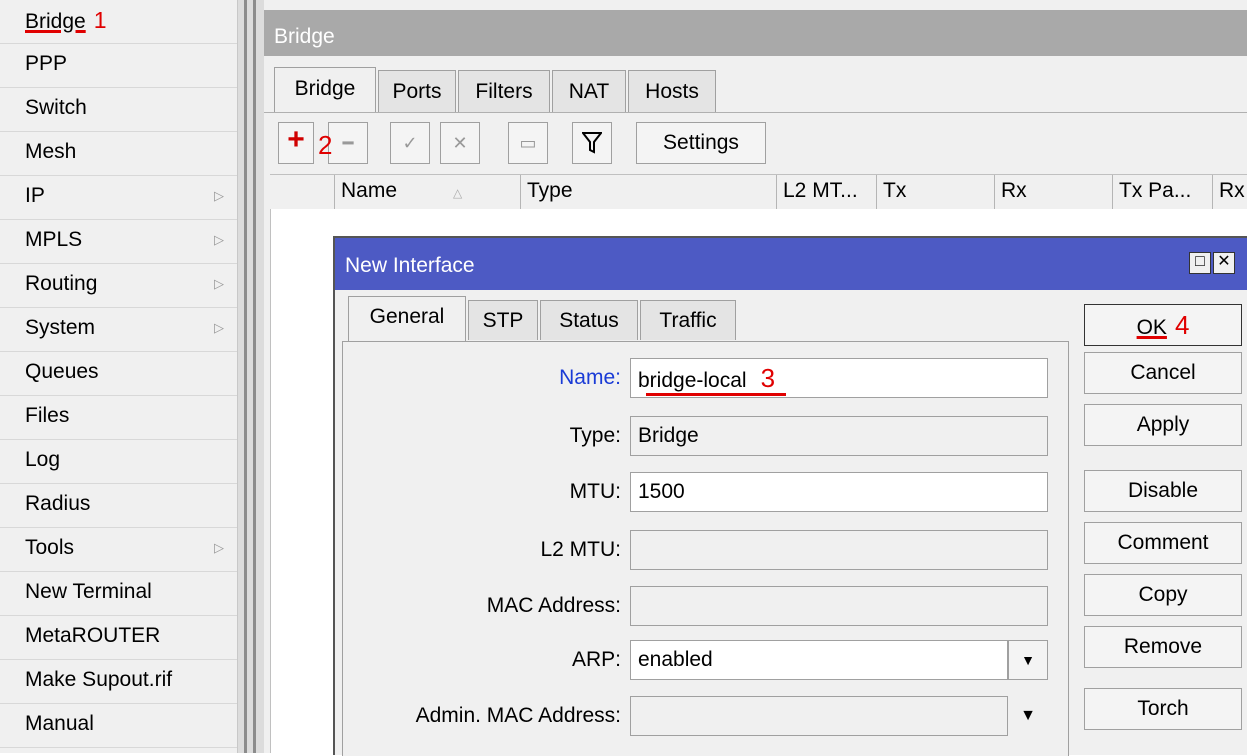  What do you see at coordinates (716, 394) in the screenshot?
I see `annotation-underline` at bounding box center [716, 394].